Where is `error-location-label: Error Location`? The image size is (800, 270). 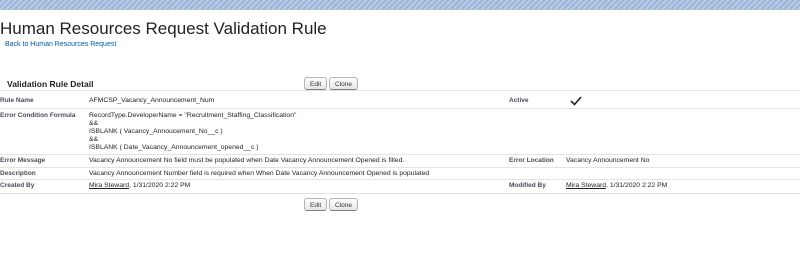 error-location-label: Error Location is located at coordinates (531, 160).